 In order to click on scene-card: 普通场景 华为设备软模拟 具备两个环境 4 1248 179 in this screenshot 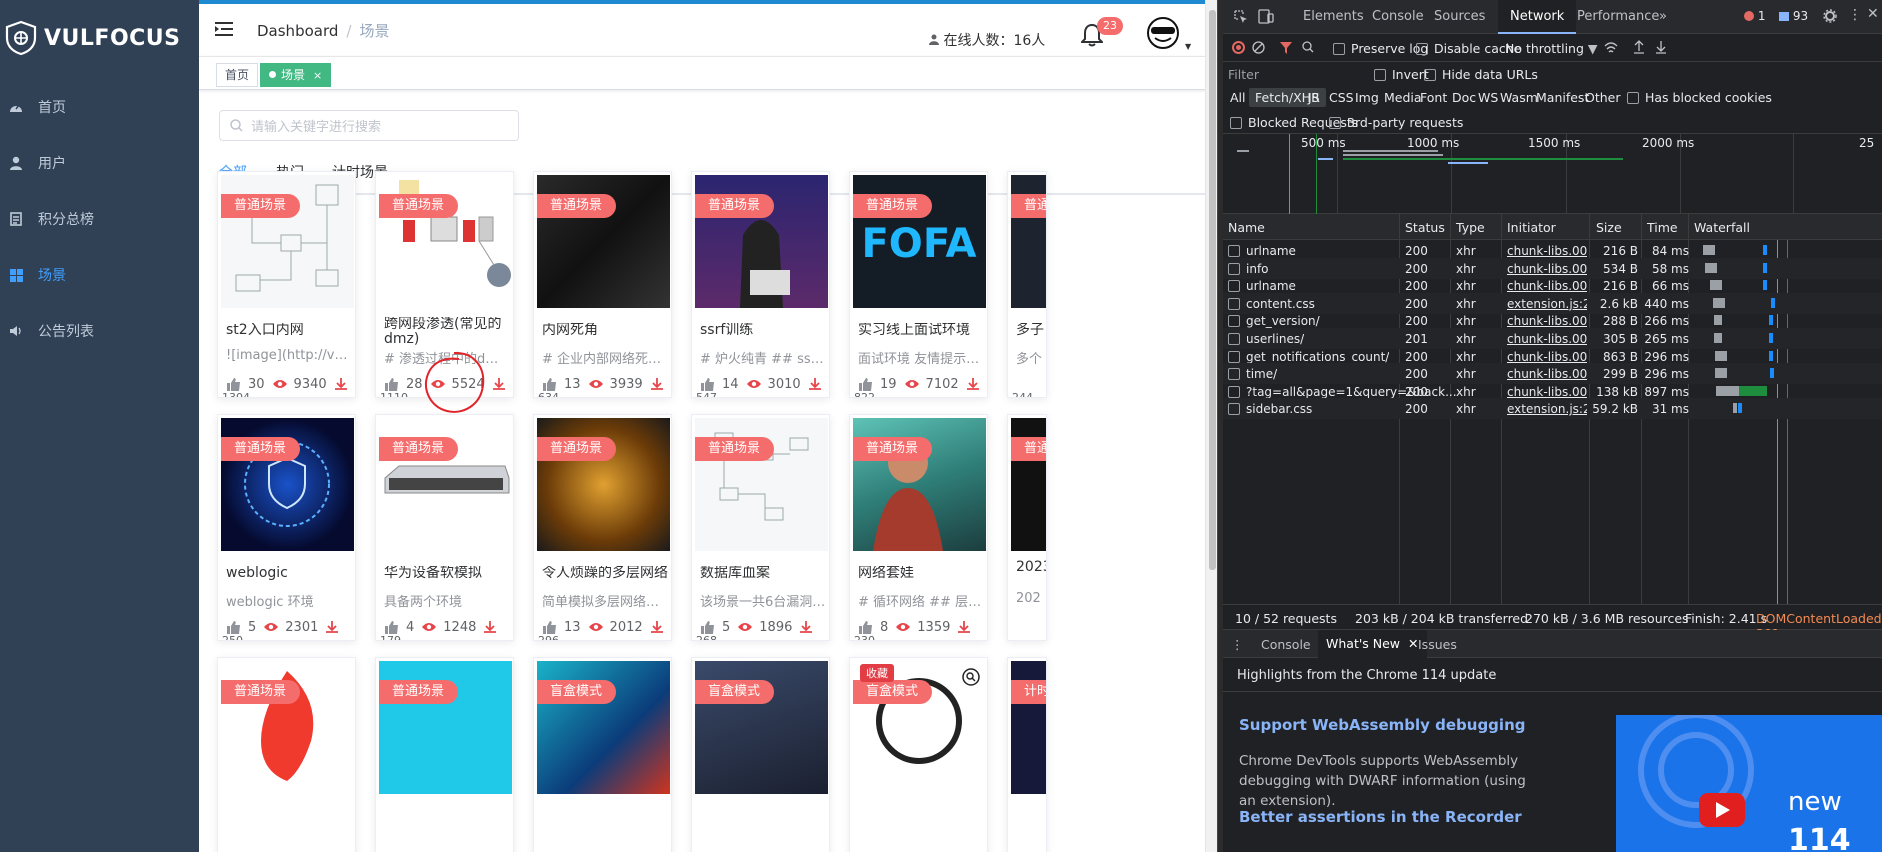, I will do `click(444, 527)`.